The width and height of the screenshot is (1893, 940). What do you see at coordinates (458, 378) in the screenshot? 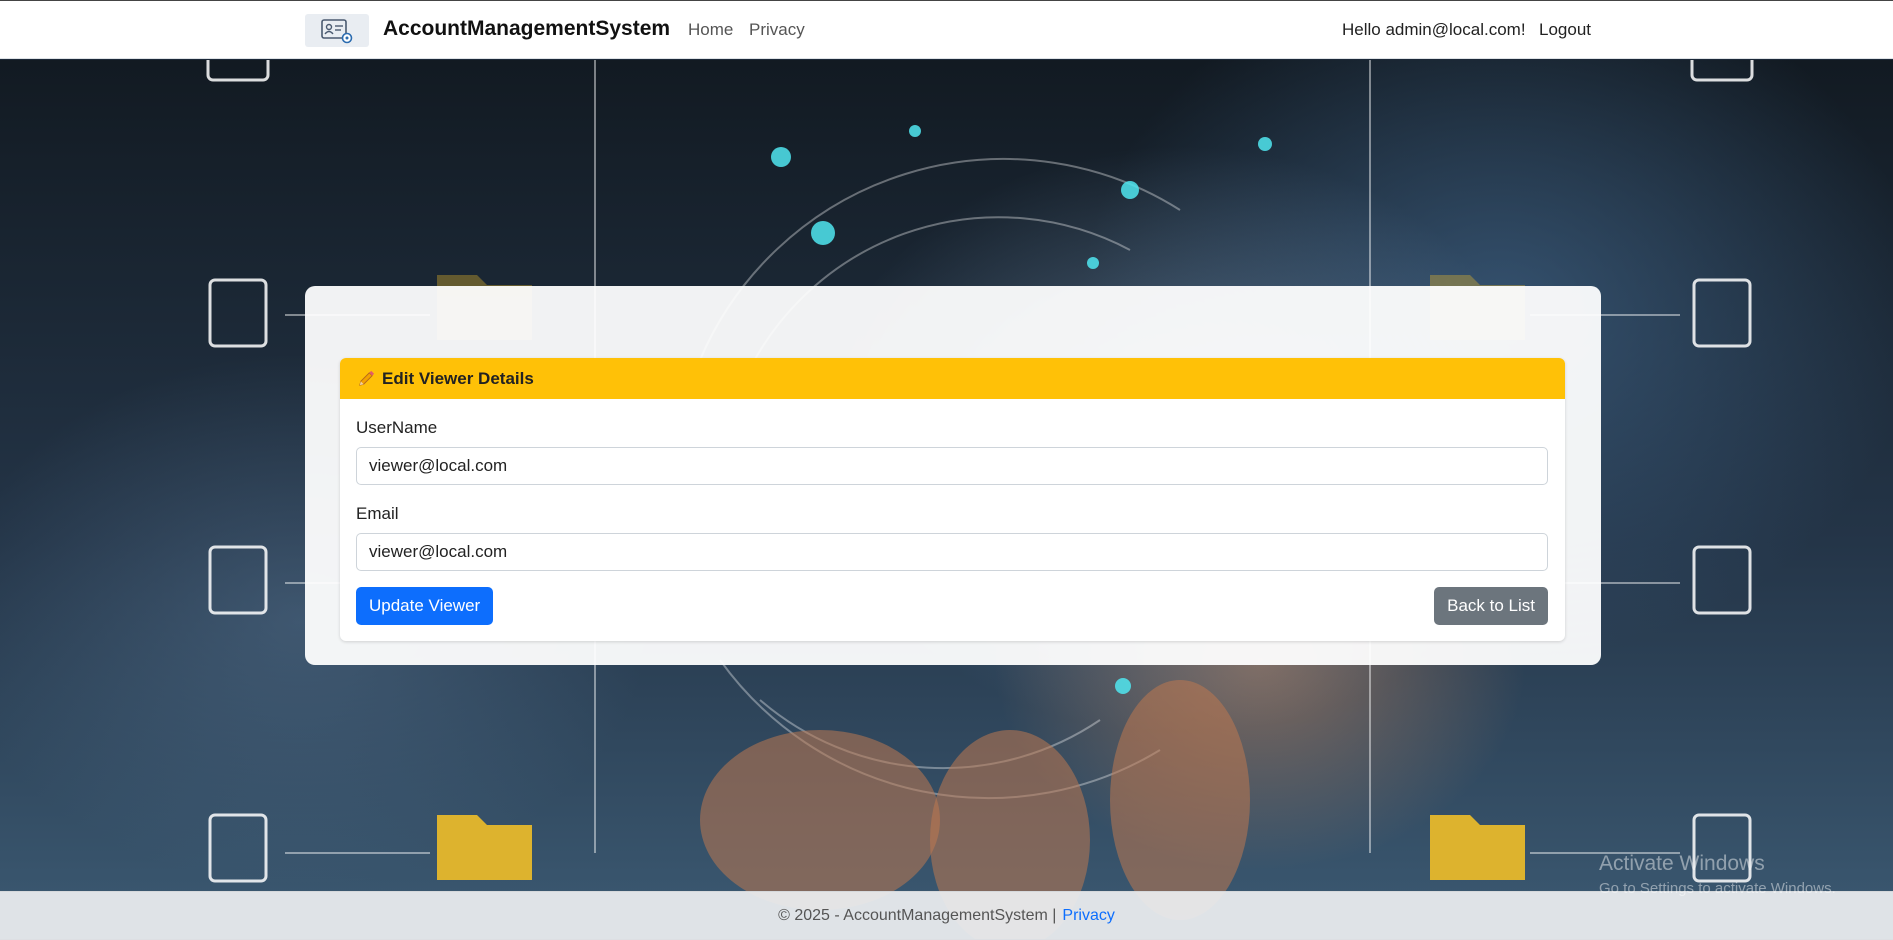
I see `card-title: Edit Viewer Details` at bounding box center [458, 378].